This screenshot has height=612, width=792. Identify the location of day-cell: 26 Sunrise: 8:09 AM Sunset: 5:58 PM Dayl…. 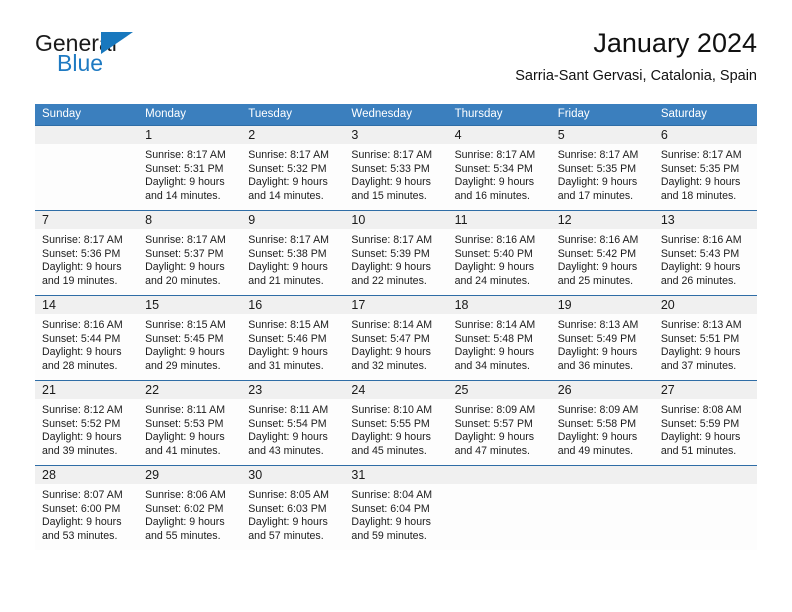
(602, 423).